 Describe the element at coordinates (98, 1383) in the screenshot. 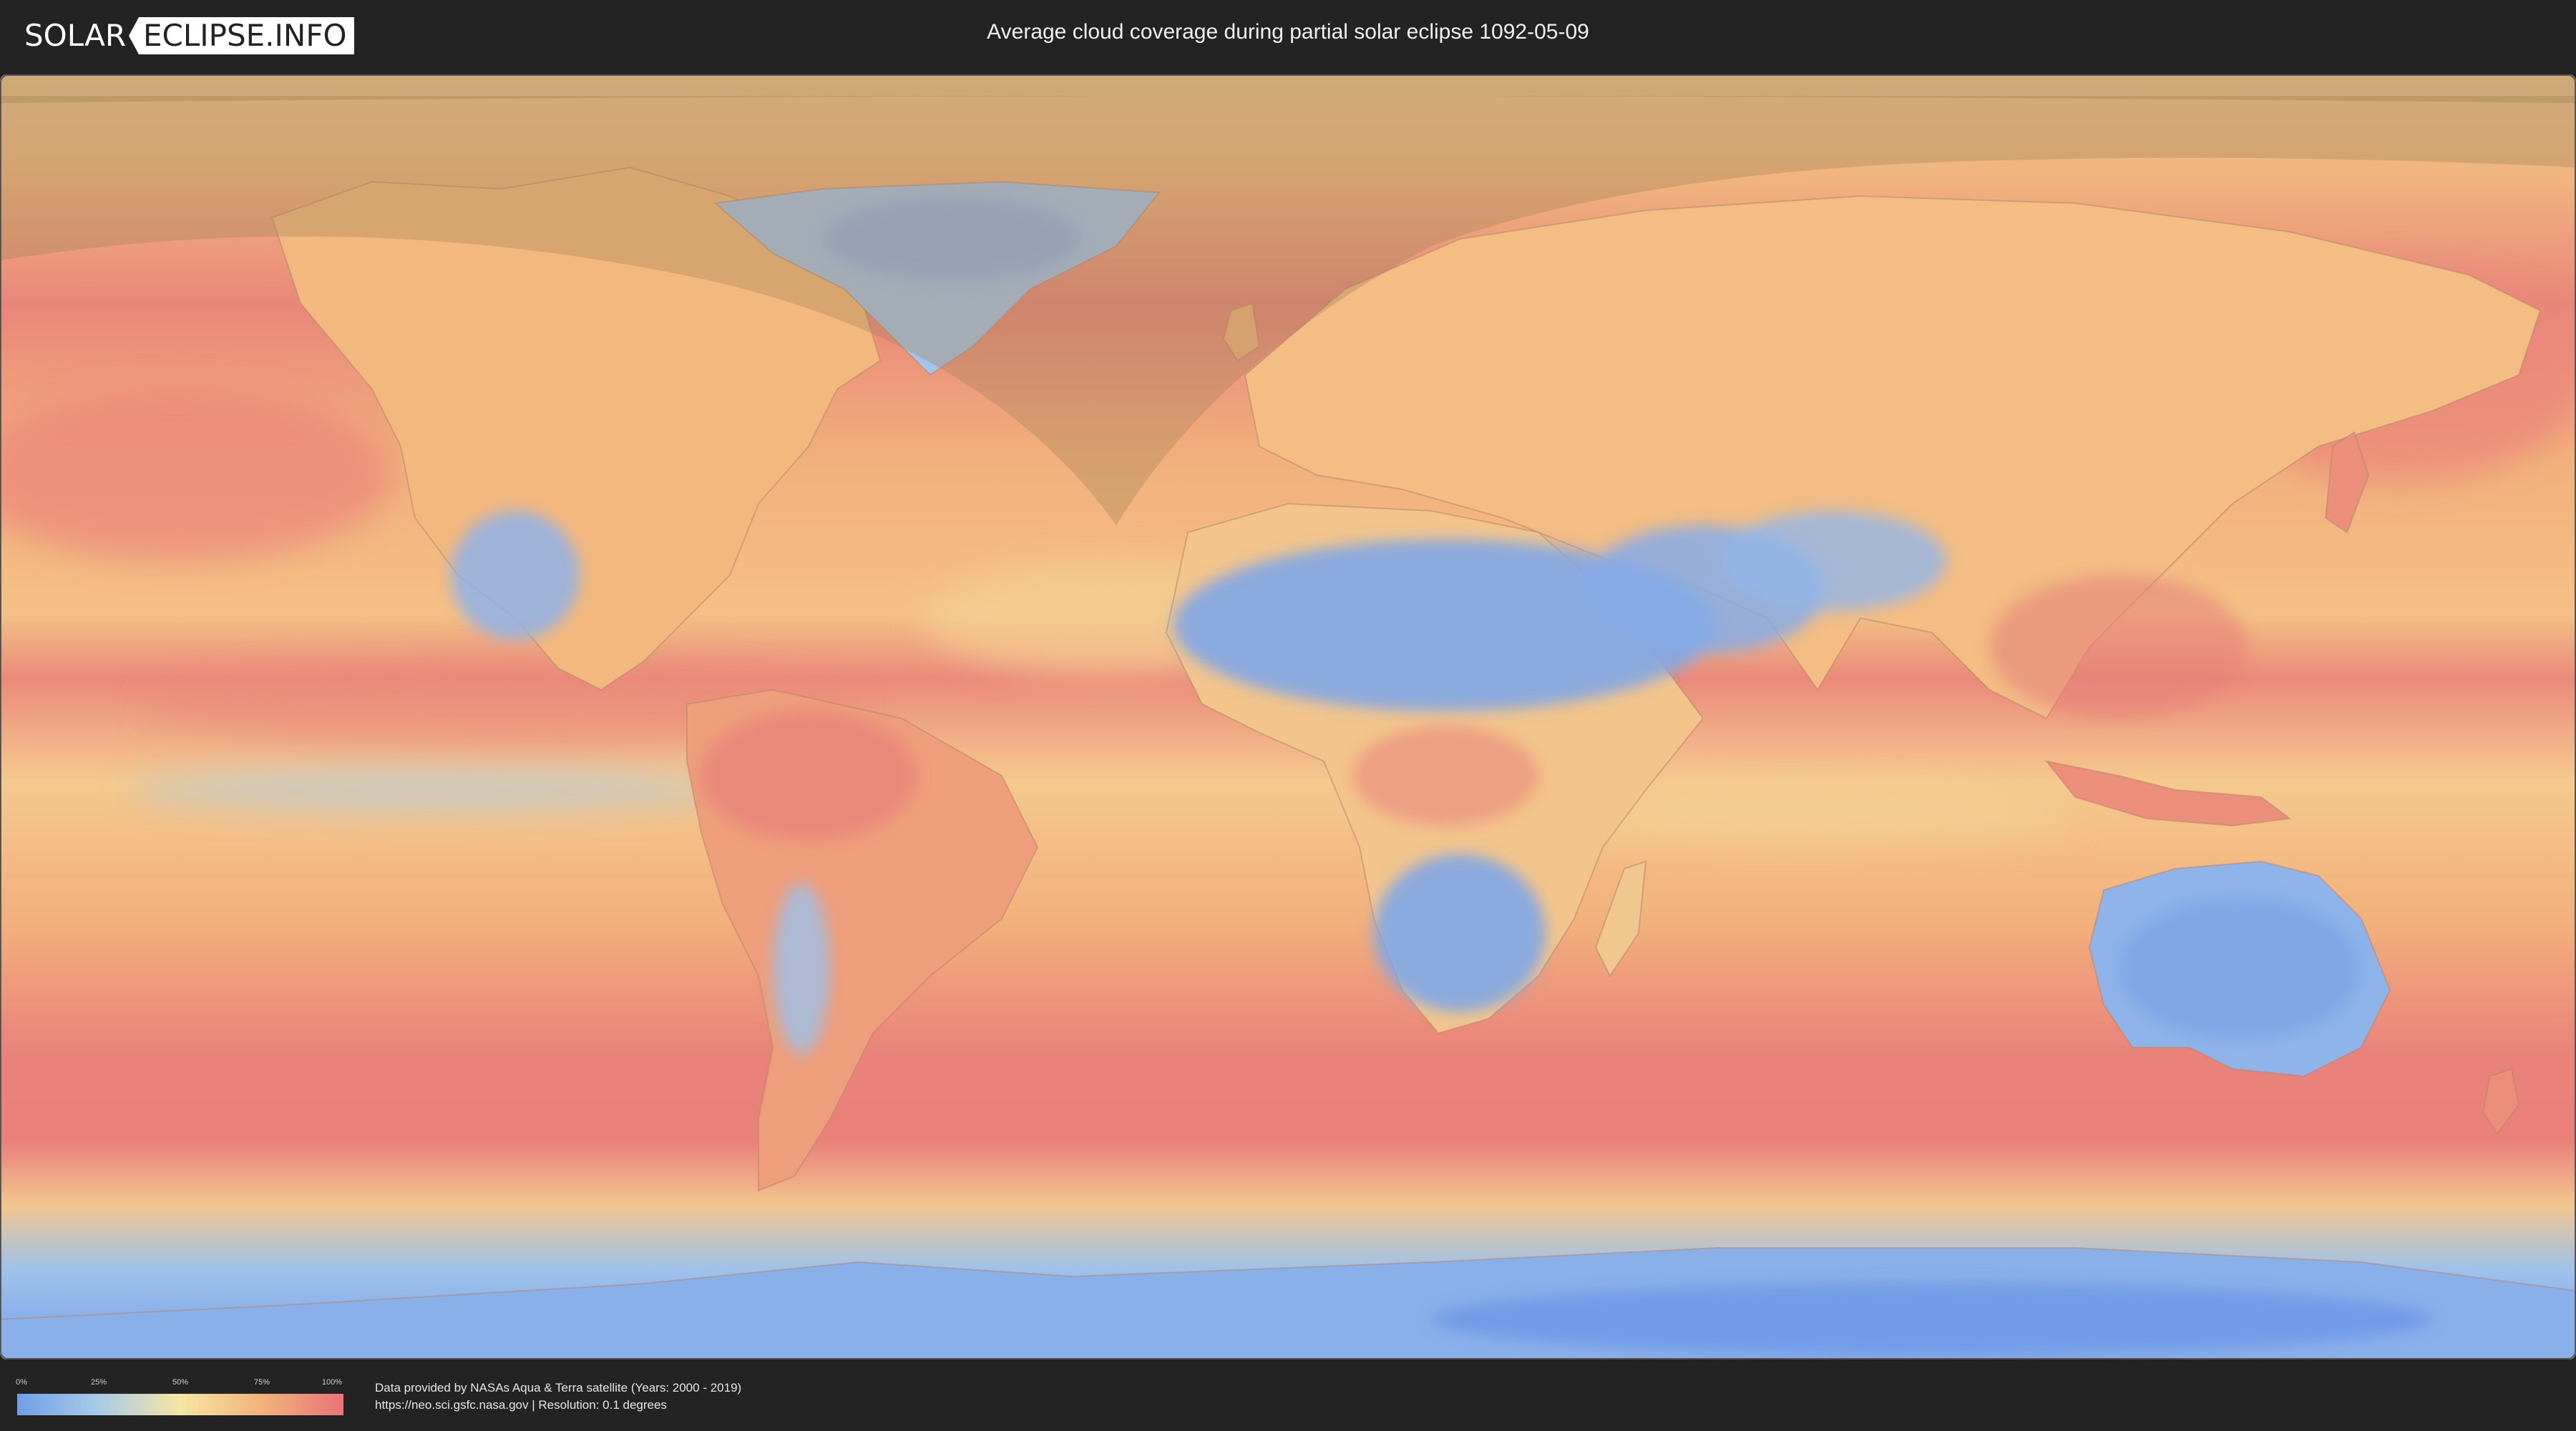

I see `legend-tick-25: 25%` at that location.